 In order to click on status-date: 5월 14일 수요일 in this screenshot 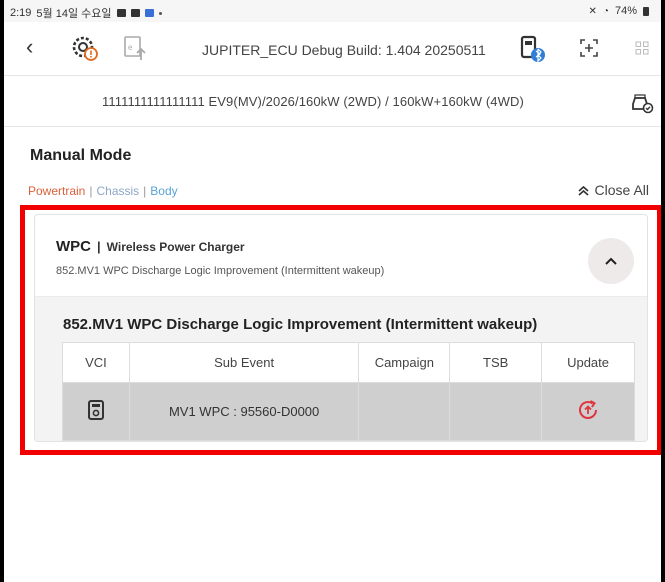, I will do `click(74, 14)`.